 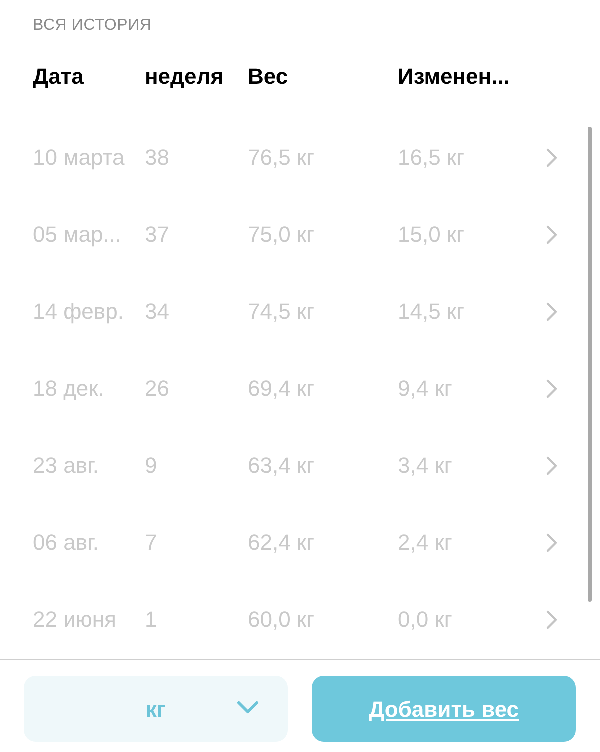 What do you see at coordinates (59, 77) in the screenshot?
I see `column-header: Дата` at bounding box center [59, 77].